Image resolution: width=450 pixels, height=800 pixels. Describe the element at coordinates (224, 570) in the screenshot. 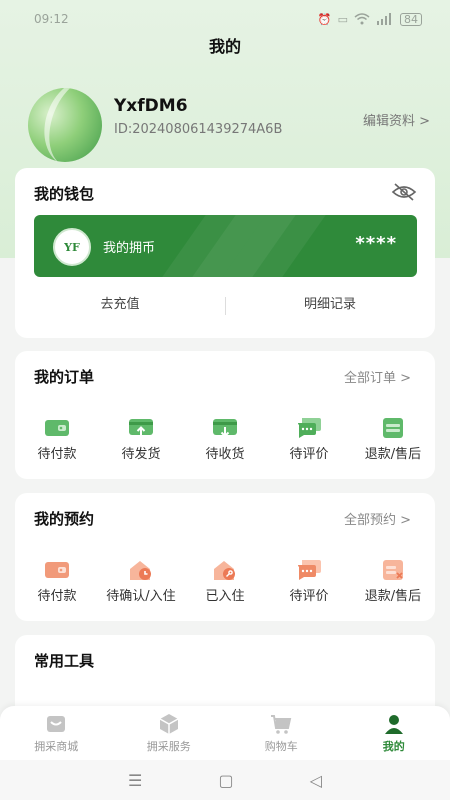

I see `house-key-icon` at that location.